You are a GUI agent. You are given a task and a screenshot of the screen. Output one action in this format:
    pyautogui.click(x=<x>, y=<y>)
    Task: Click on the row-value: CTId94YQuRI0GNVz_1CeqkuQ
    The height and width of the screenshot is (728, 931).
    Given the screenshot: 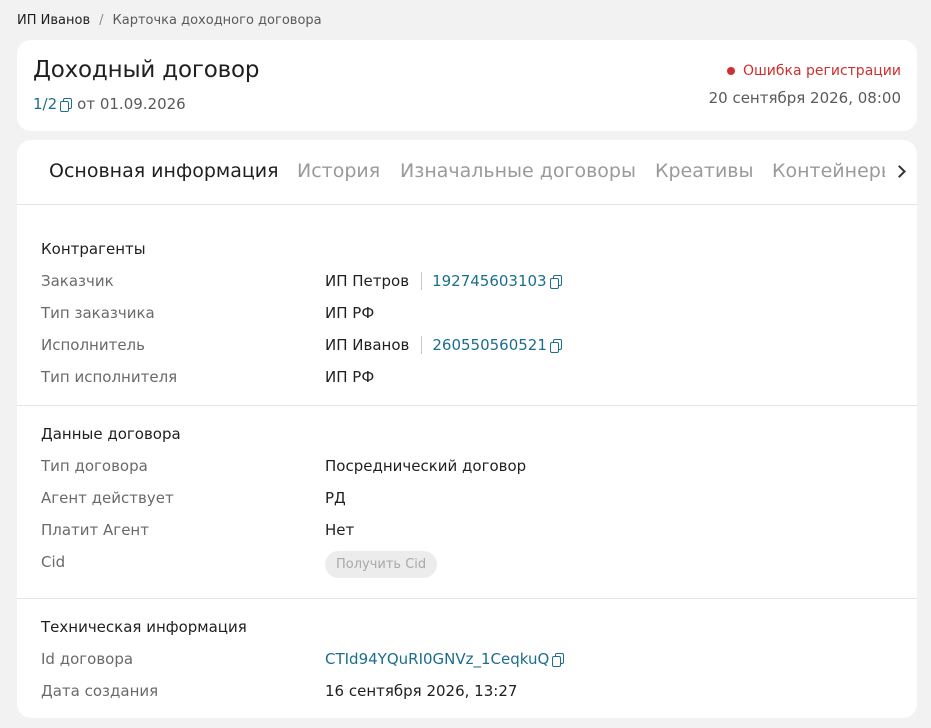 What is the action you would take?
    pyautogui.click(x=447, y=659)
    